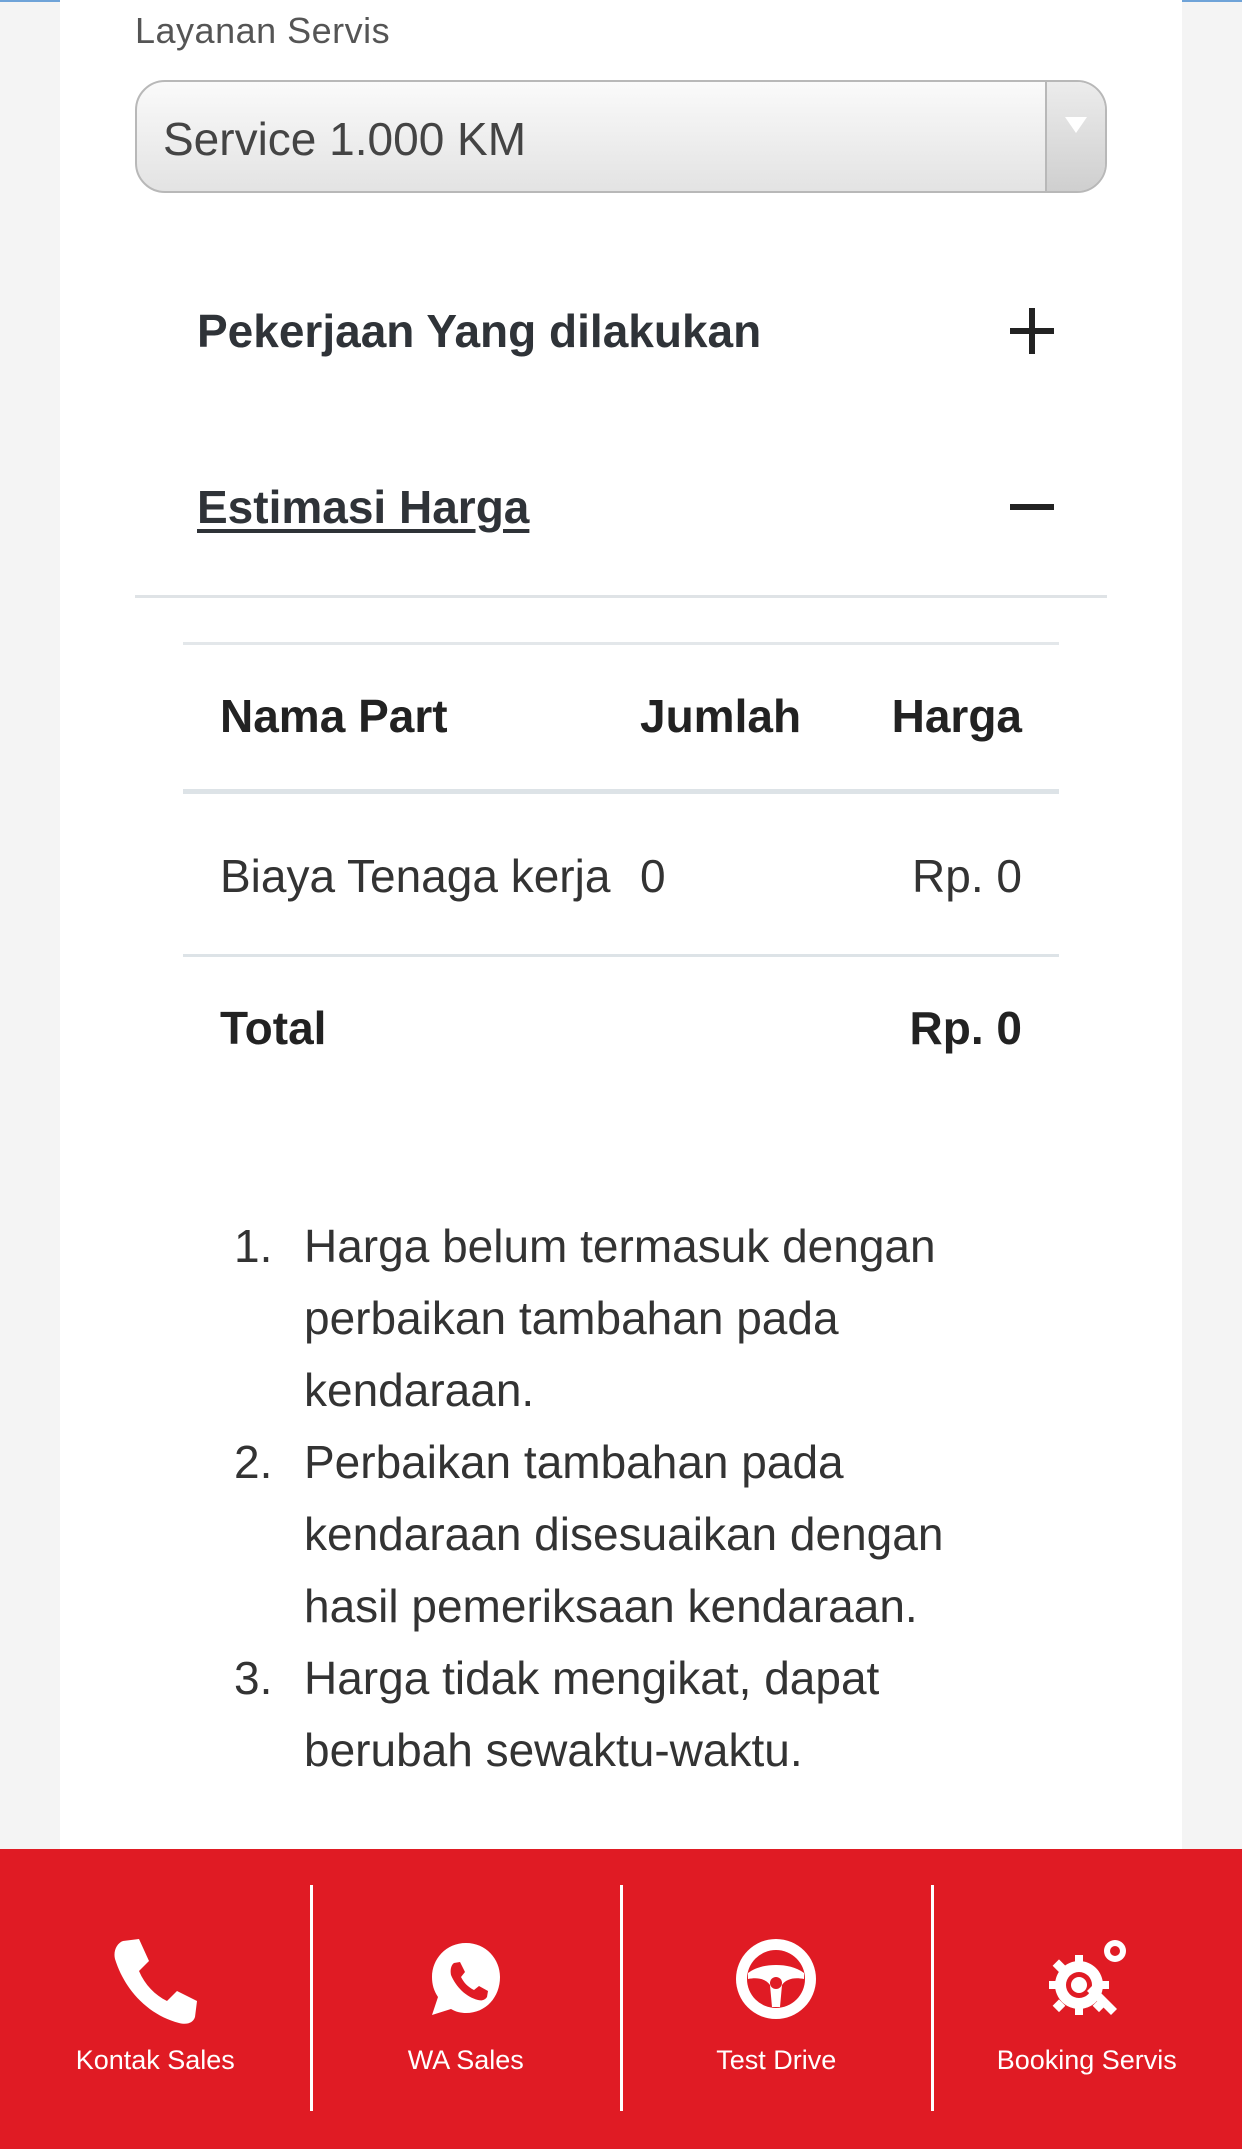 The height and width of the screenshot is (2149, 1242). I want to click on nav-wa-sales: WA Sales, so click(465, 1999).